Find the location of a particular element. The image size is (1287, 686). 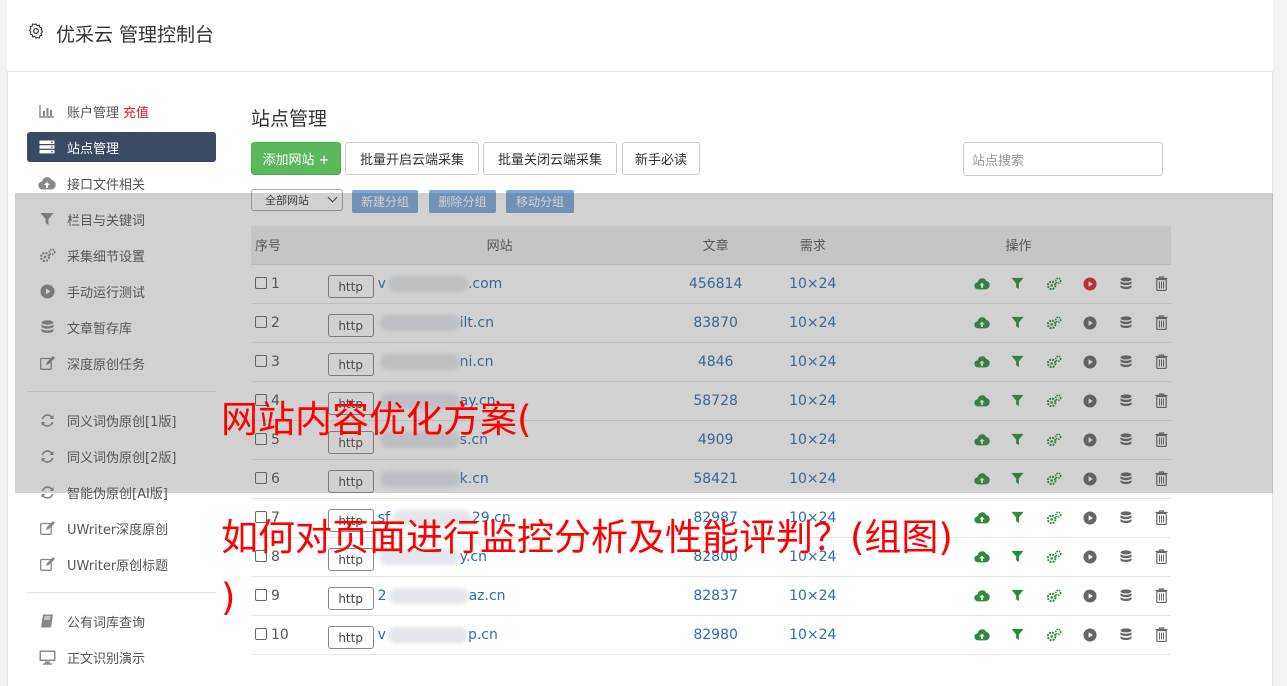

delete-group-button: 删除分组 is located at coordinates (462, 201).